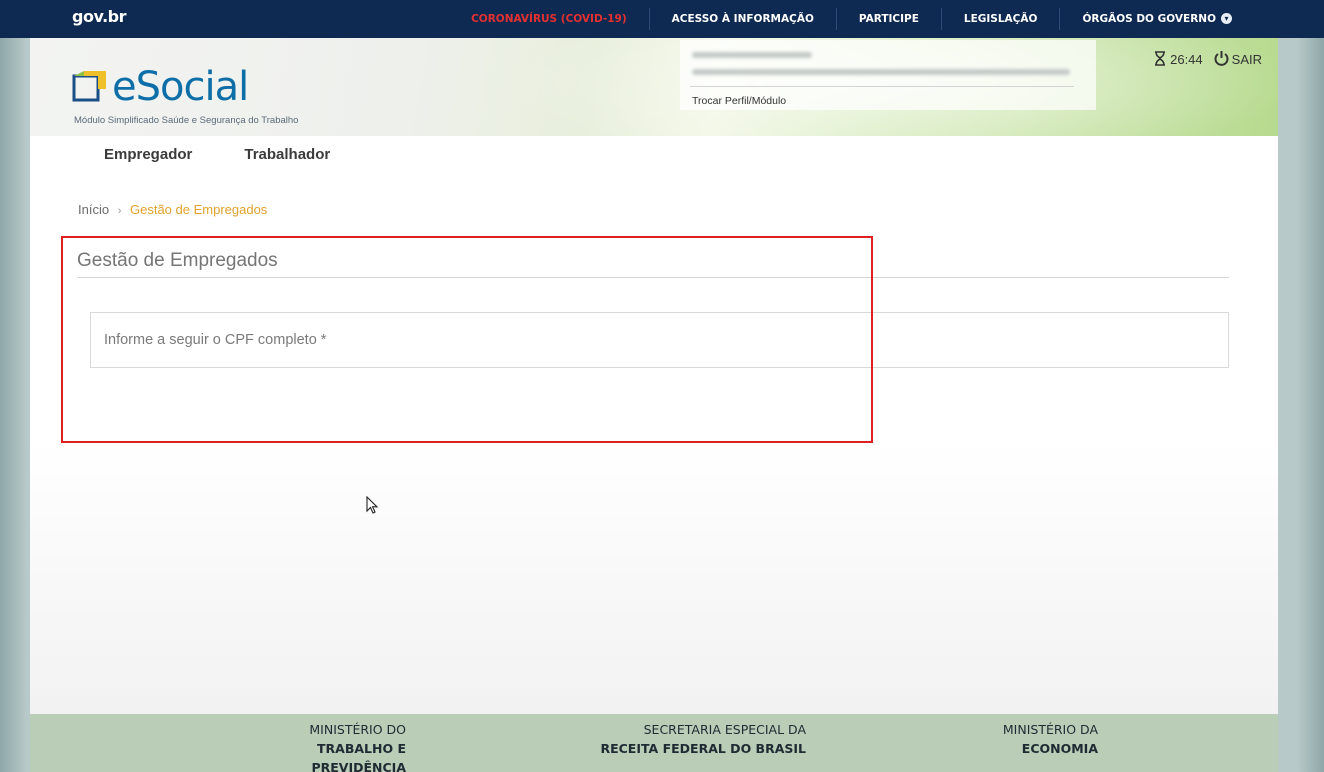 This screenshot has width=1324, height=772. What do you see at coordinates (1000, 19) in the screenshot?
I see `link-legislacao: LEGISLAÇÃO` at bounding box center [1000, 19].